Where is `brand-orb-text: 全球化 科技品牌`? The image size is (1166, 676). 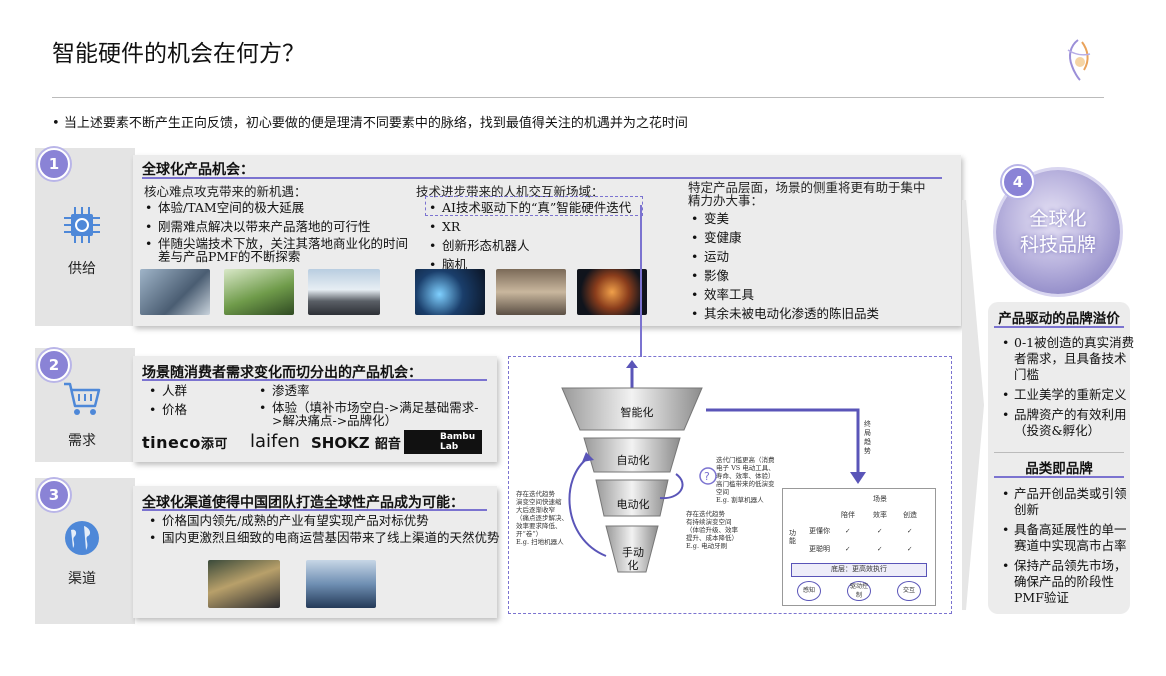 brand-orb-text: 全球化 科技品牌 is located at coordinates (1057, 232).